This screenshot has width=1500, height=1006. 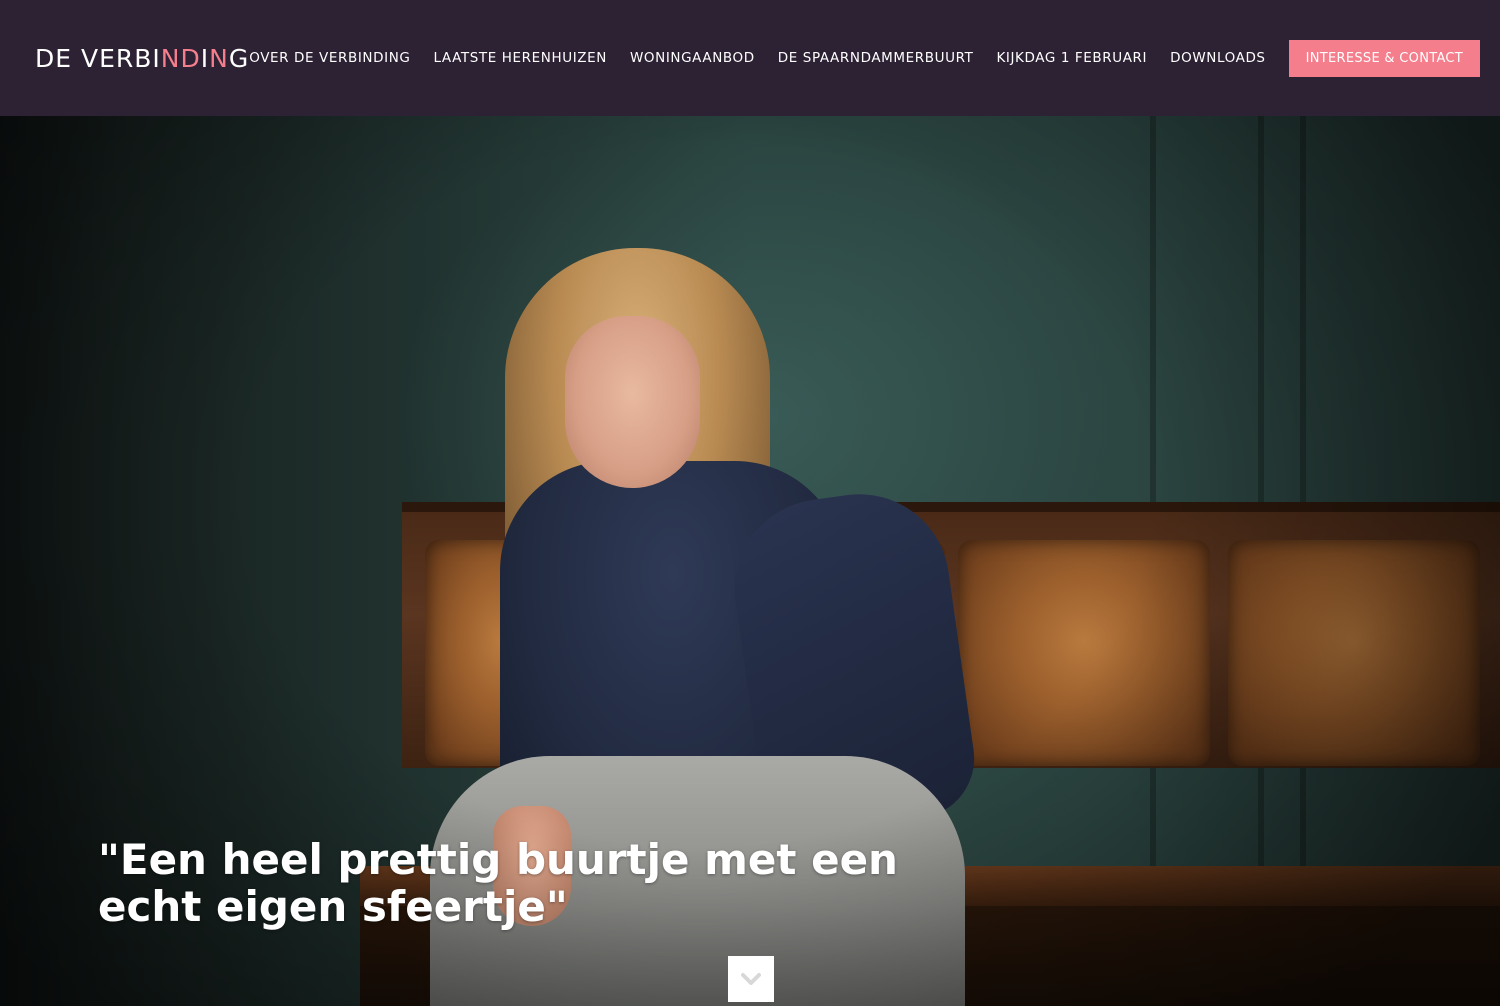 I want to click on nav-item-downloads: DOWNLOADS, so click(x=1218, y=58).